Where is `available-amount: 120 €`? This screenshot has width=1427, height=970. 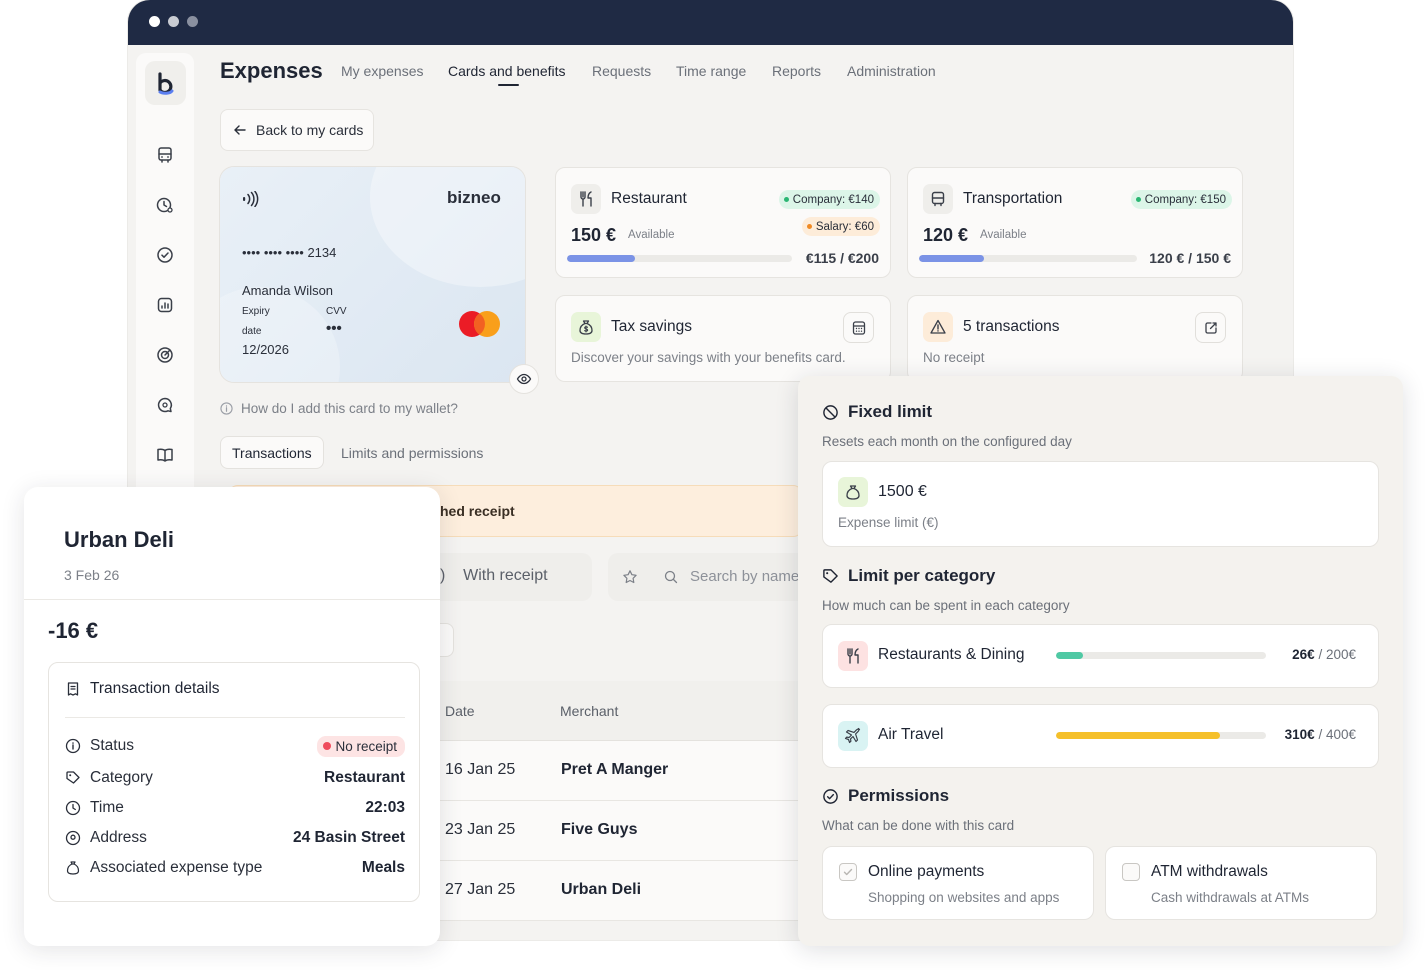
available-amount: 120 € is located at coordinates (946, 235).